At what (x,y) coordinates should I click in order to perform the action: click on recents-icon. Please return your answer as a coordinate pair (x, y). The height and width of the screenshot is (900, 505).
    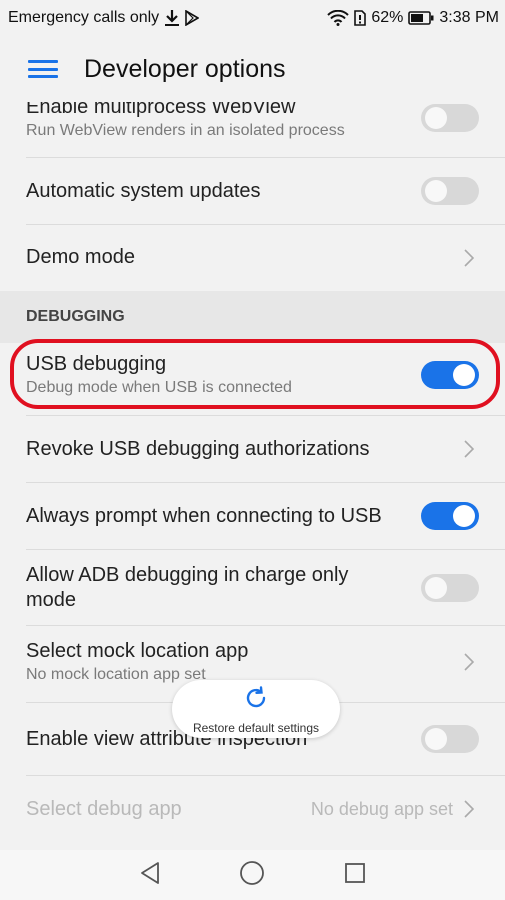
    Looking at the image, I should click on (355, 875).